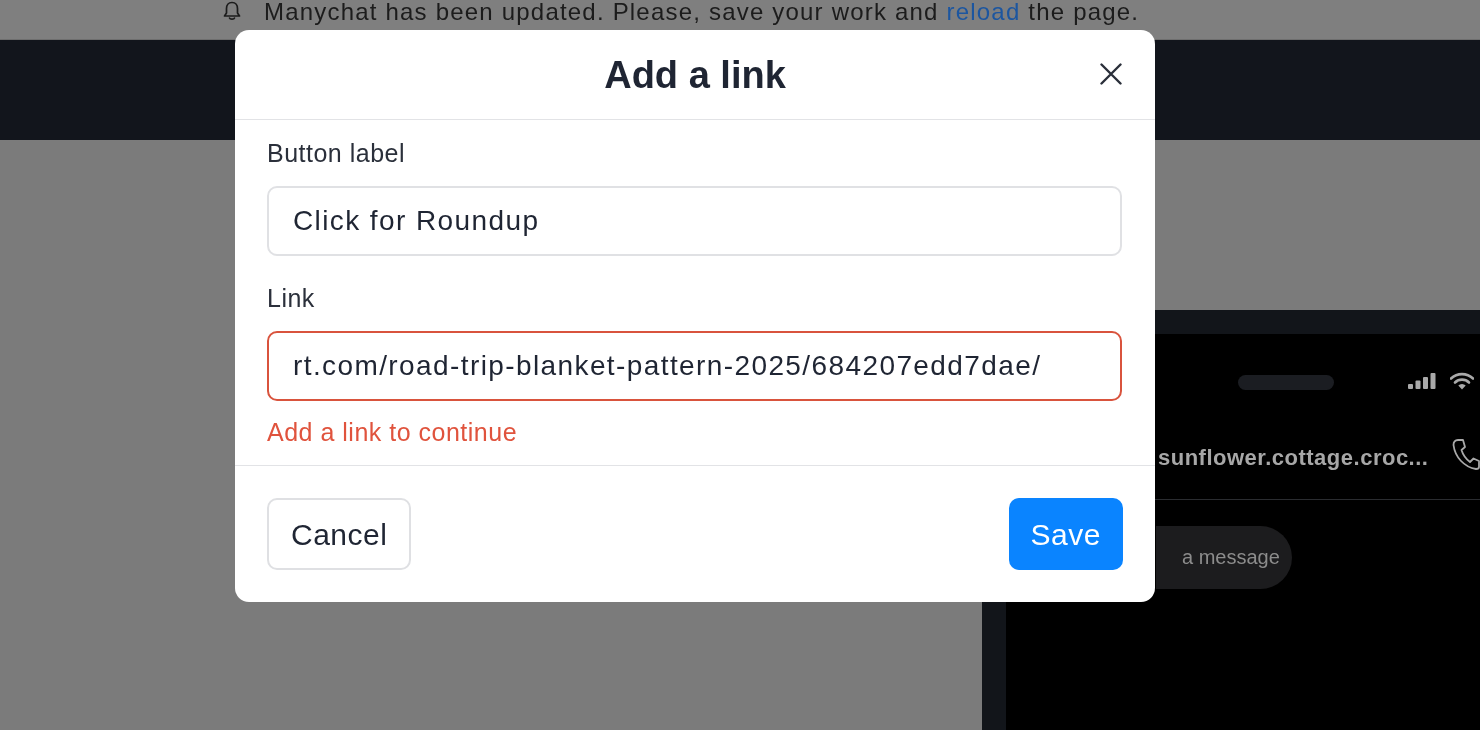 The image size is (1480, 730). I want to click on cancel-button: Cancel, so click(339, 534).